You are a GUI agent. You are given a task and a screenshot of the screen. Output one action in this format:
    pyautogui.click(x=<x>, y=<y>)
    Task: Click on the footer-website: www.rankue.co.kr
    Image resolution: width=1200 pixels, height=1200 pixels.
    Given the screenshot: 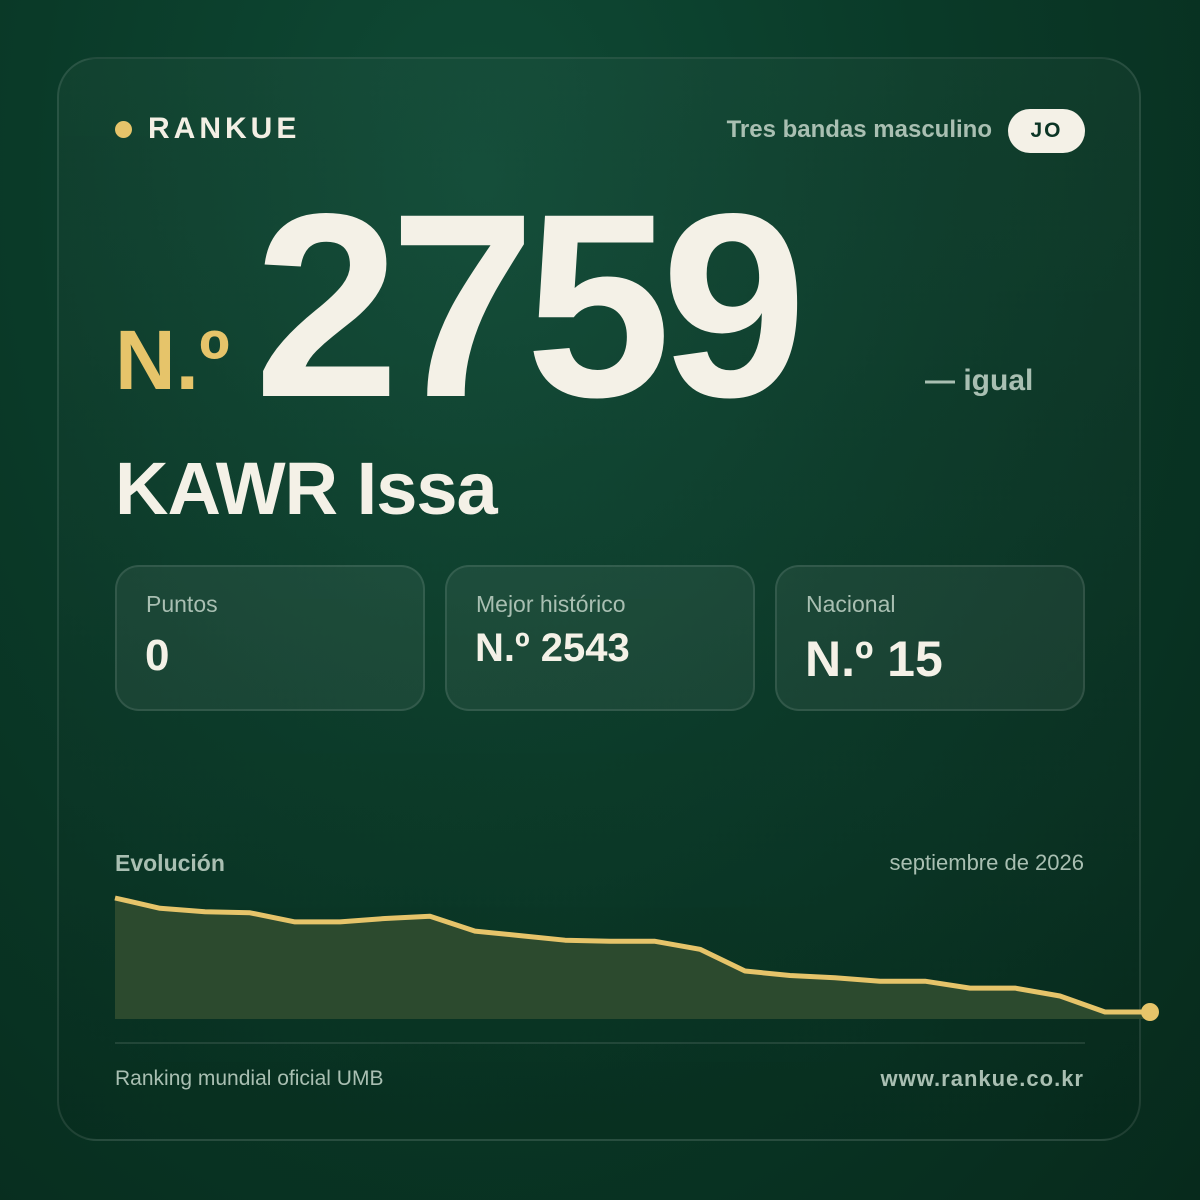 What is the action you would take?
    pyautogui.click(x=982, y=1079)
    